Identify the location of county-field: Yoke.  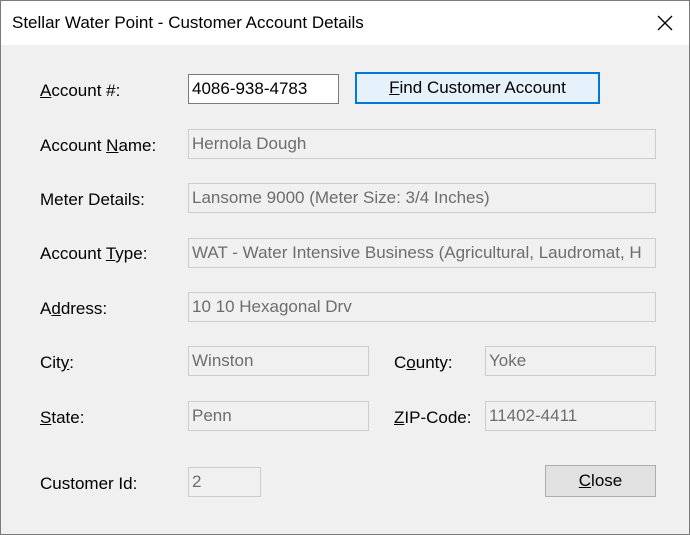
(570, 361).